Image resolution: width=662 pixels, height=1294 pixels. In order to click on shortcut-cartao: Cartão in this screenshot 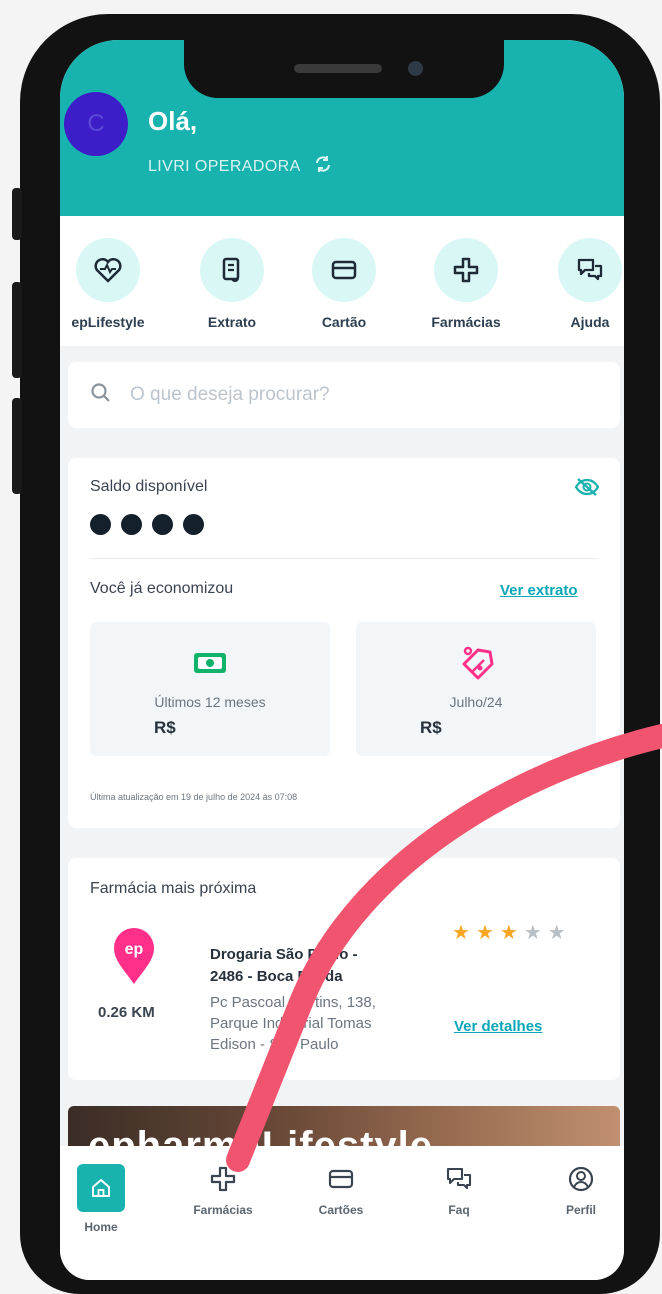, I will do `click(344, 284)`.